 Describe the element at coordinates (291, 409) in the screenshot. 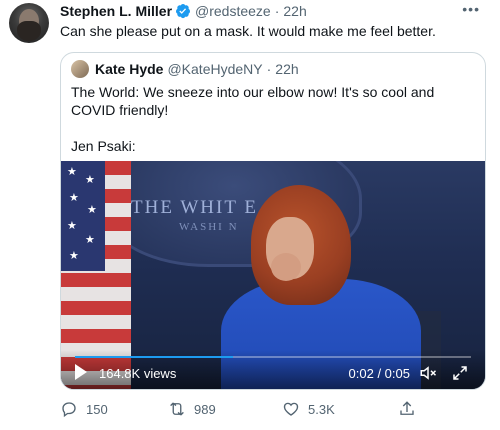

I see `heart-icon` at that location.